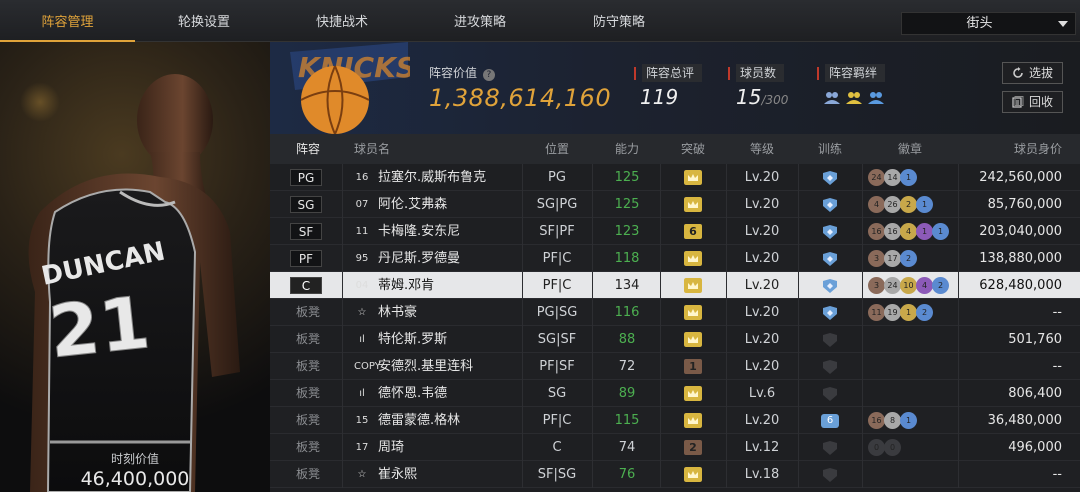  Describe the element at coordinates (419, 231) in the screenshot. I see `player-name: 卡梅隆.安东尼` at that location.